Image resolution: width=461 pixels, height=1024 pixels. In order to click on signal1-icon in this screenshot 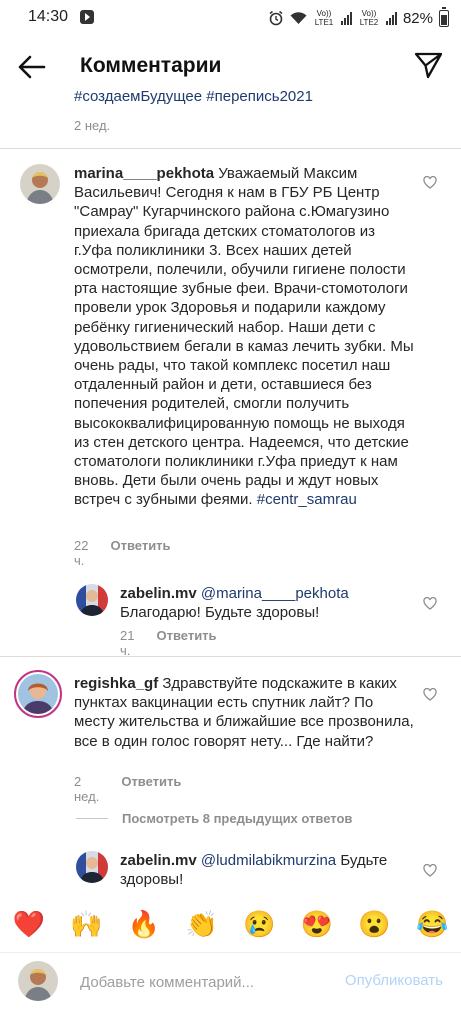, I will do `click(346, 18)`.